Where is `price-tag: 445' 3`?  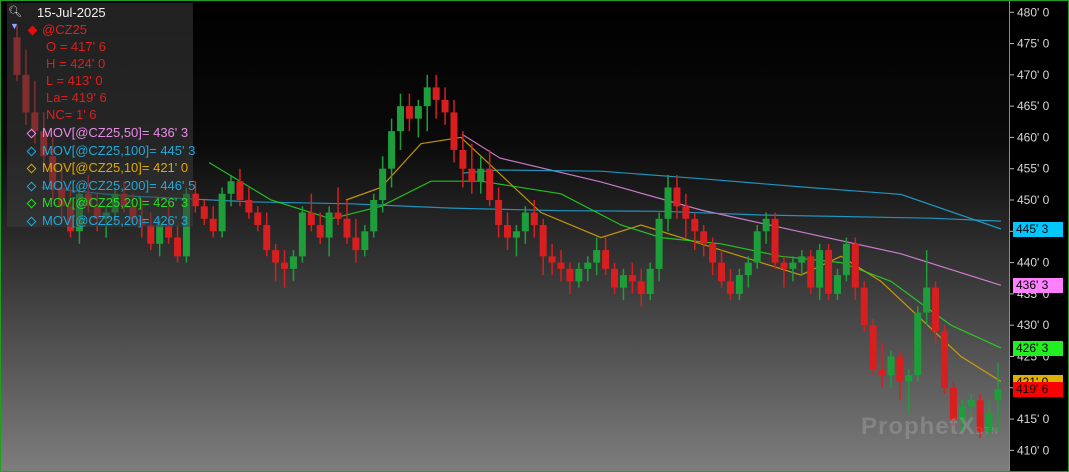 price-tag: 445' 3 is located at coordinates (1038, 229).